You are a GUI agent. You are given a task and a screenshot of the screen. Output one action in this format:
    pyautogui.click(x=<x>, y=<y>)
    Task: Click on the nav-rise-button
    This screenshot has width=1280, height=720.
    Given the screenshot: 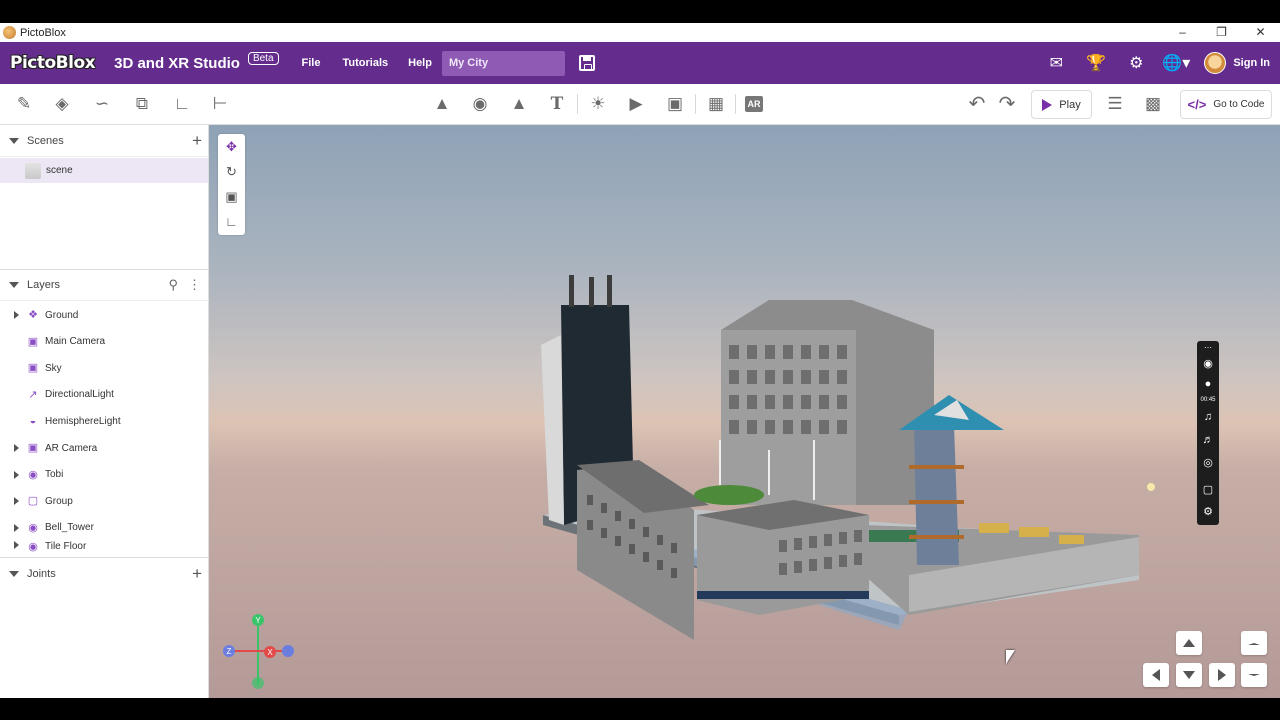 What is the action you would take?
    pyautogui.click(x=1254, y=643)
    